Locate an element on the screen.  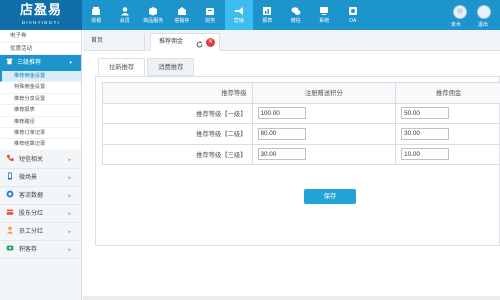
inventory-icon is located at coordinates (182, 11).